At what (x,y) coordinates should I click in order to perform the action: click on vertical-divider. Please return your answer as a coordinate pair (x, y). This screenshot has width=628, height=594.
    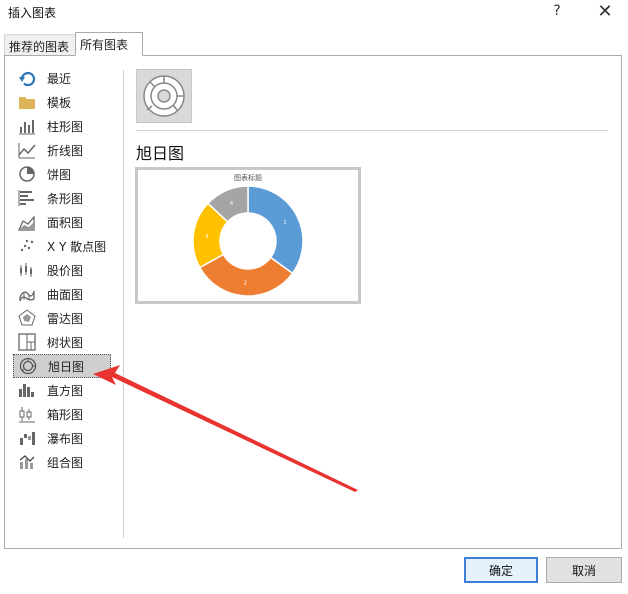
    Looking at the image, I should click on (123, 304).